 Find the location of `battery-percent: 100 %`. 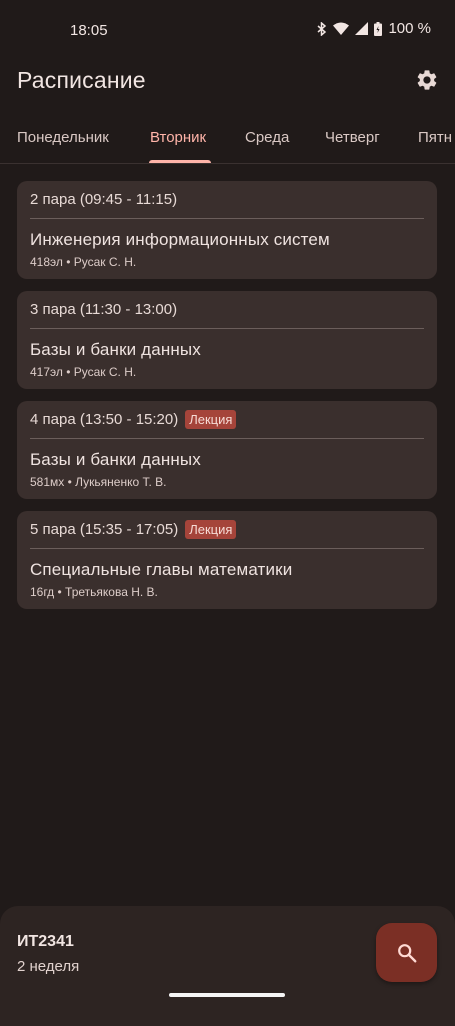

battery-percent: 100 % is located at coordinates (409, 28).